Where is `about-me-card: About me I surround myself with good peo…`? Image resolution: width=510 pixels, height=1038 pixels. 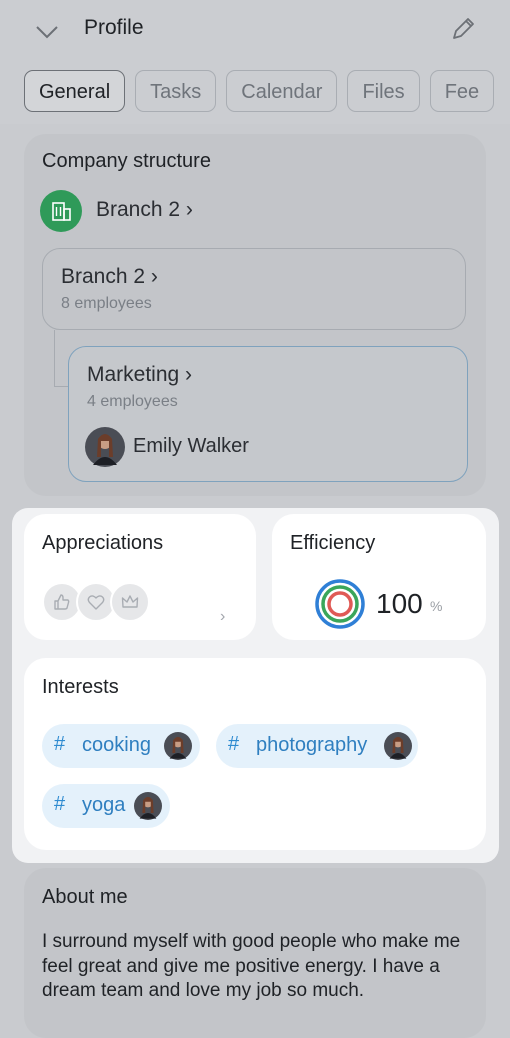
about-me-card: About me I surround myself with good peo… is located at coordinates (255, 953).